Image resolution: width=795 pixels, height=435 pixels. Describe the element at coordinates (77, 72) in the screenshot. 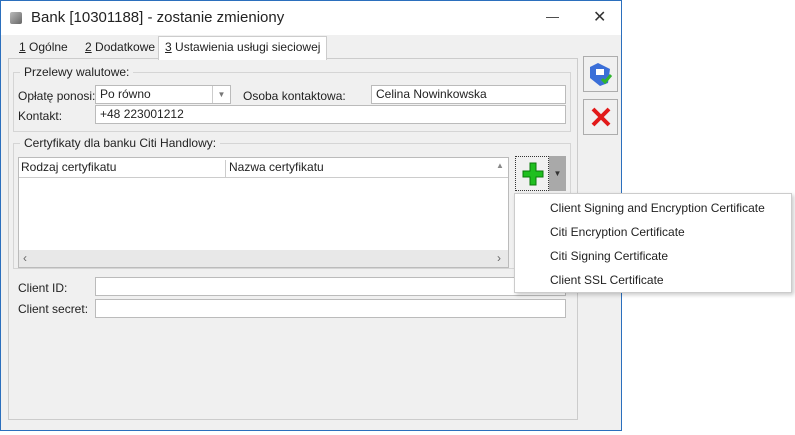

I see `przelewy-legend: Przelewy walutowe:` at that location.